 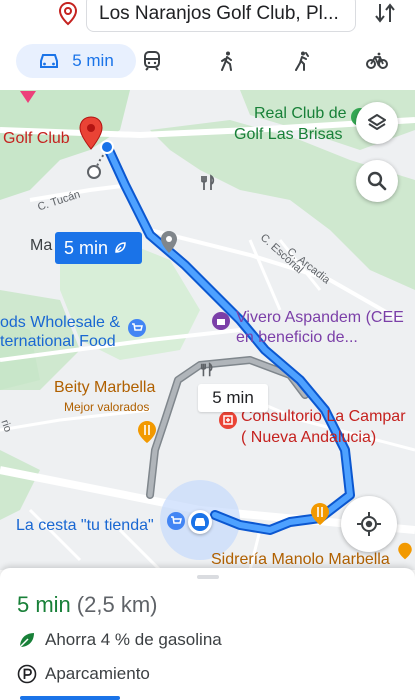 What do you see at coordinates (147, 432) in the screenshot?
I see `restaurant-pin-icon` at bounding box center [147, 432].